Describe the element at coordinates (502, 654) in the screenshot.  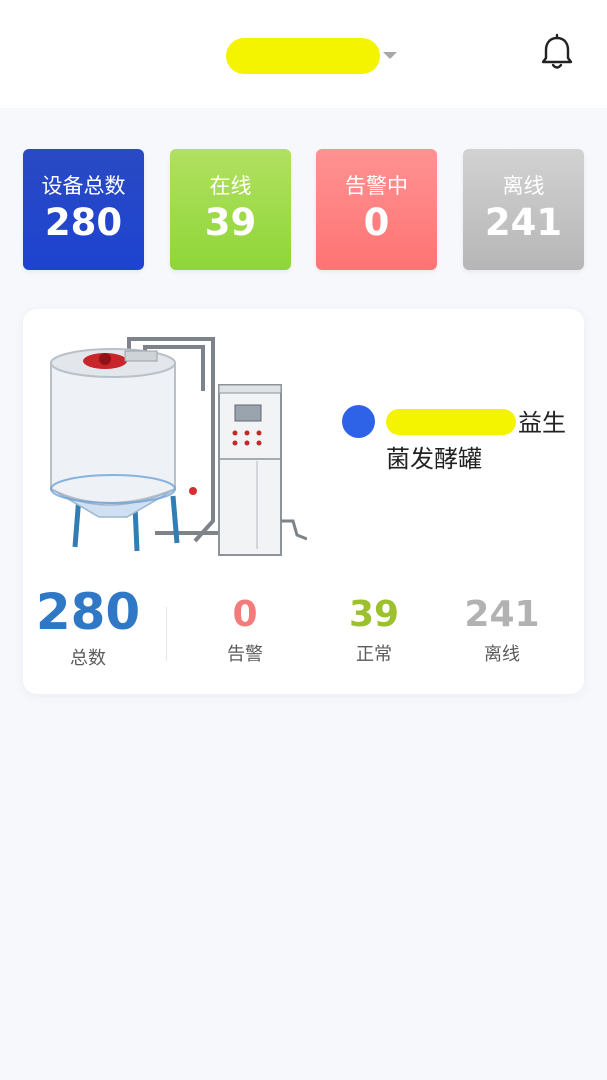
I see `summary-offline-label: 离线` at that location.